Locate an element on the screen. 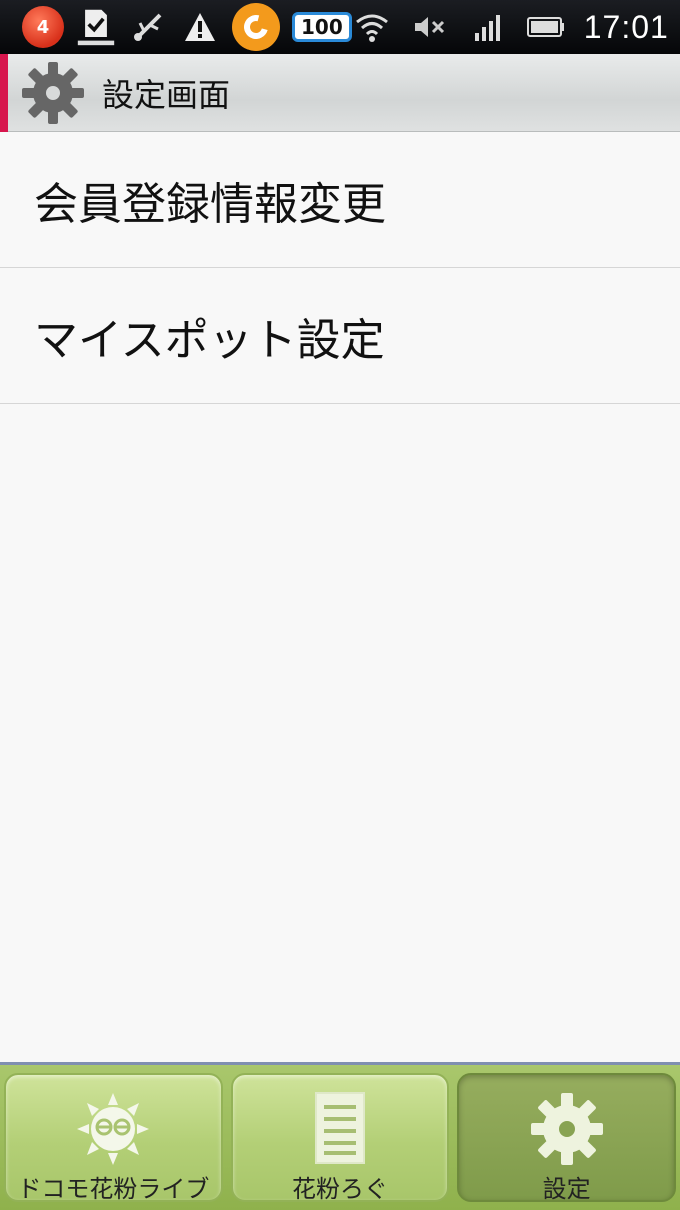 The height and width of the screenshot is (1210, 680). status-clock: 17:01 is located at coordinates (626, 26).